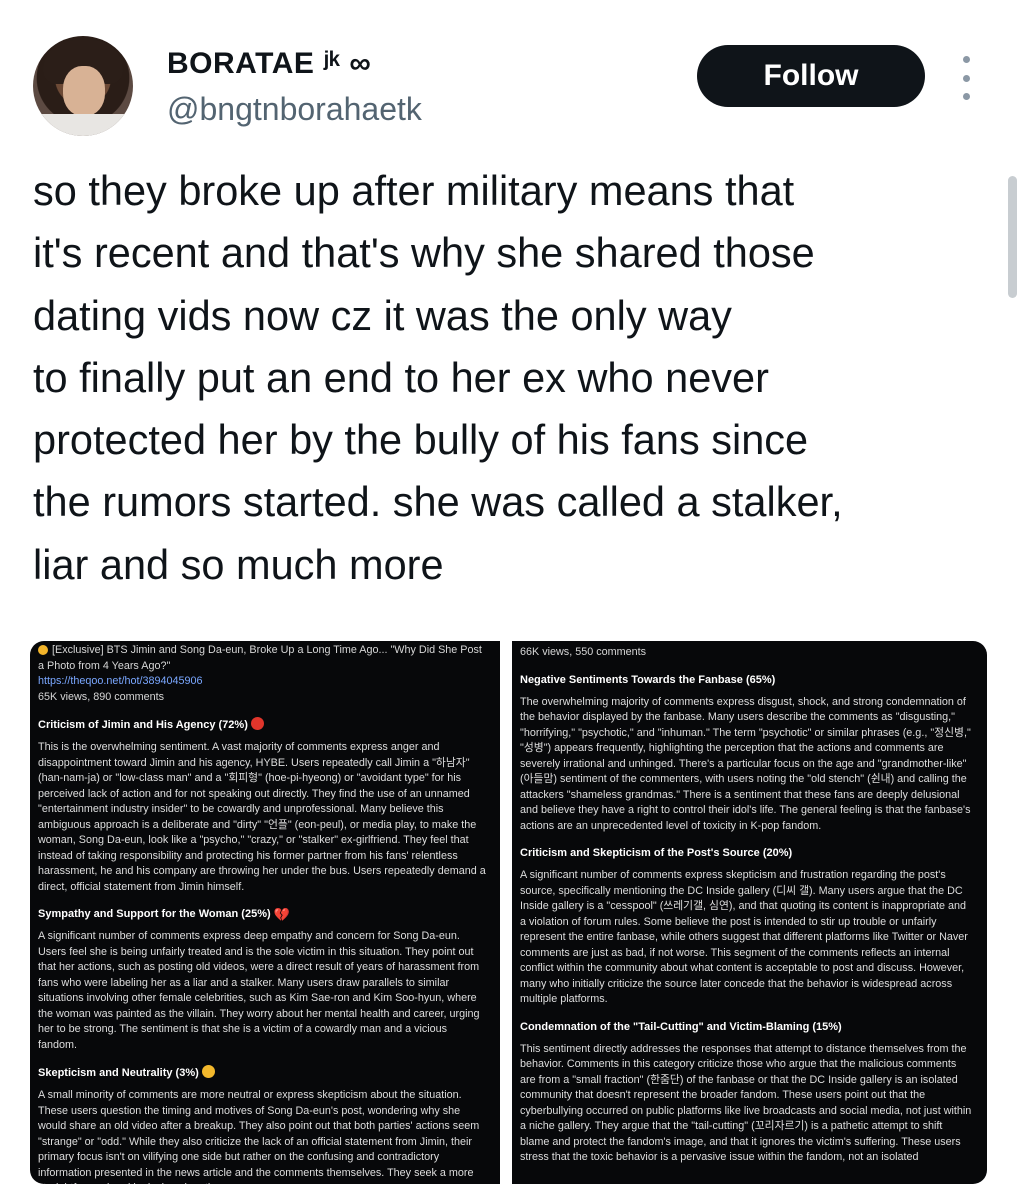  Describe the element at coordinates (238, 564) in the screenshot. I see `tweet-line: liar and so much more` at that location.